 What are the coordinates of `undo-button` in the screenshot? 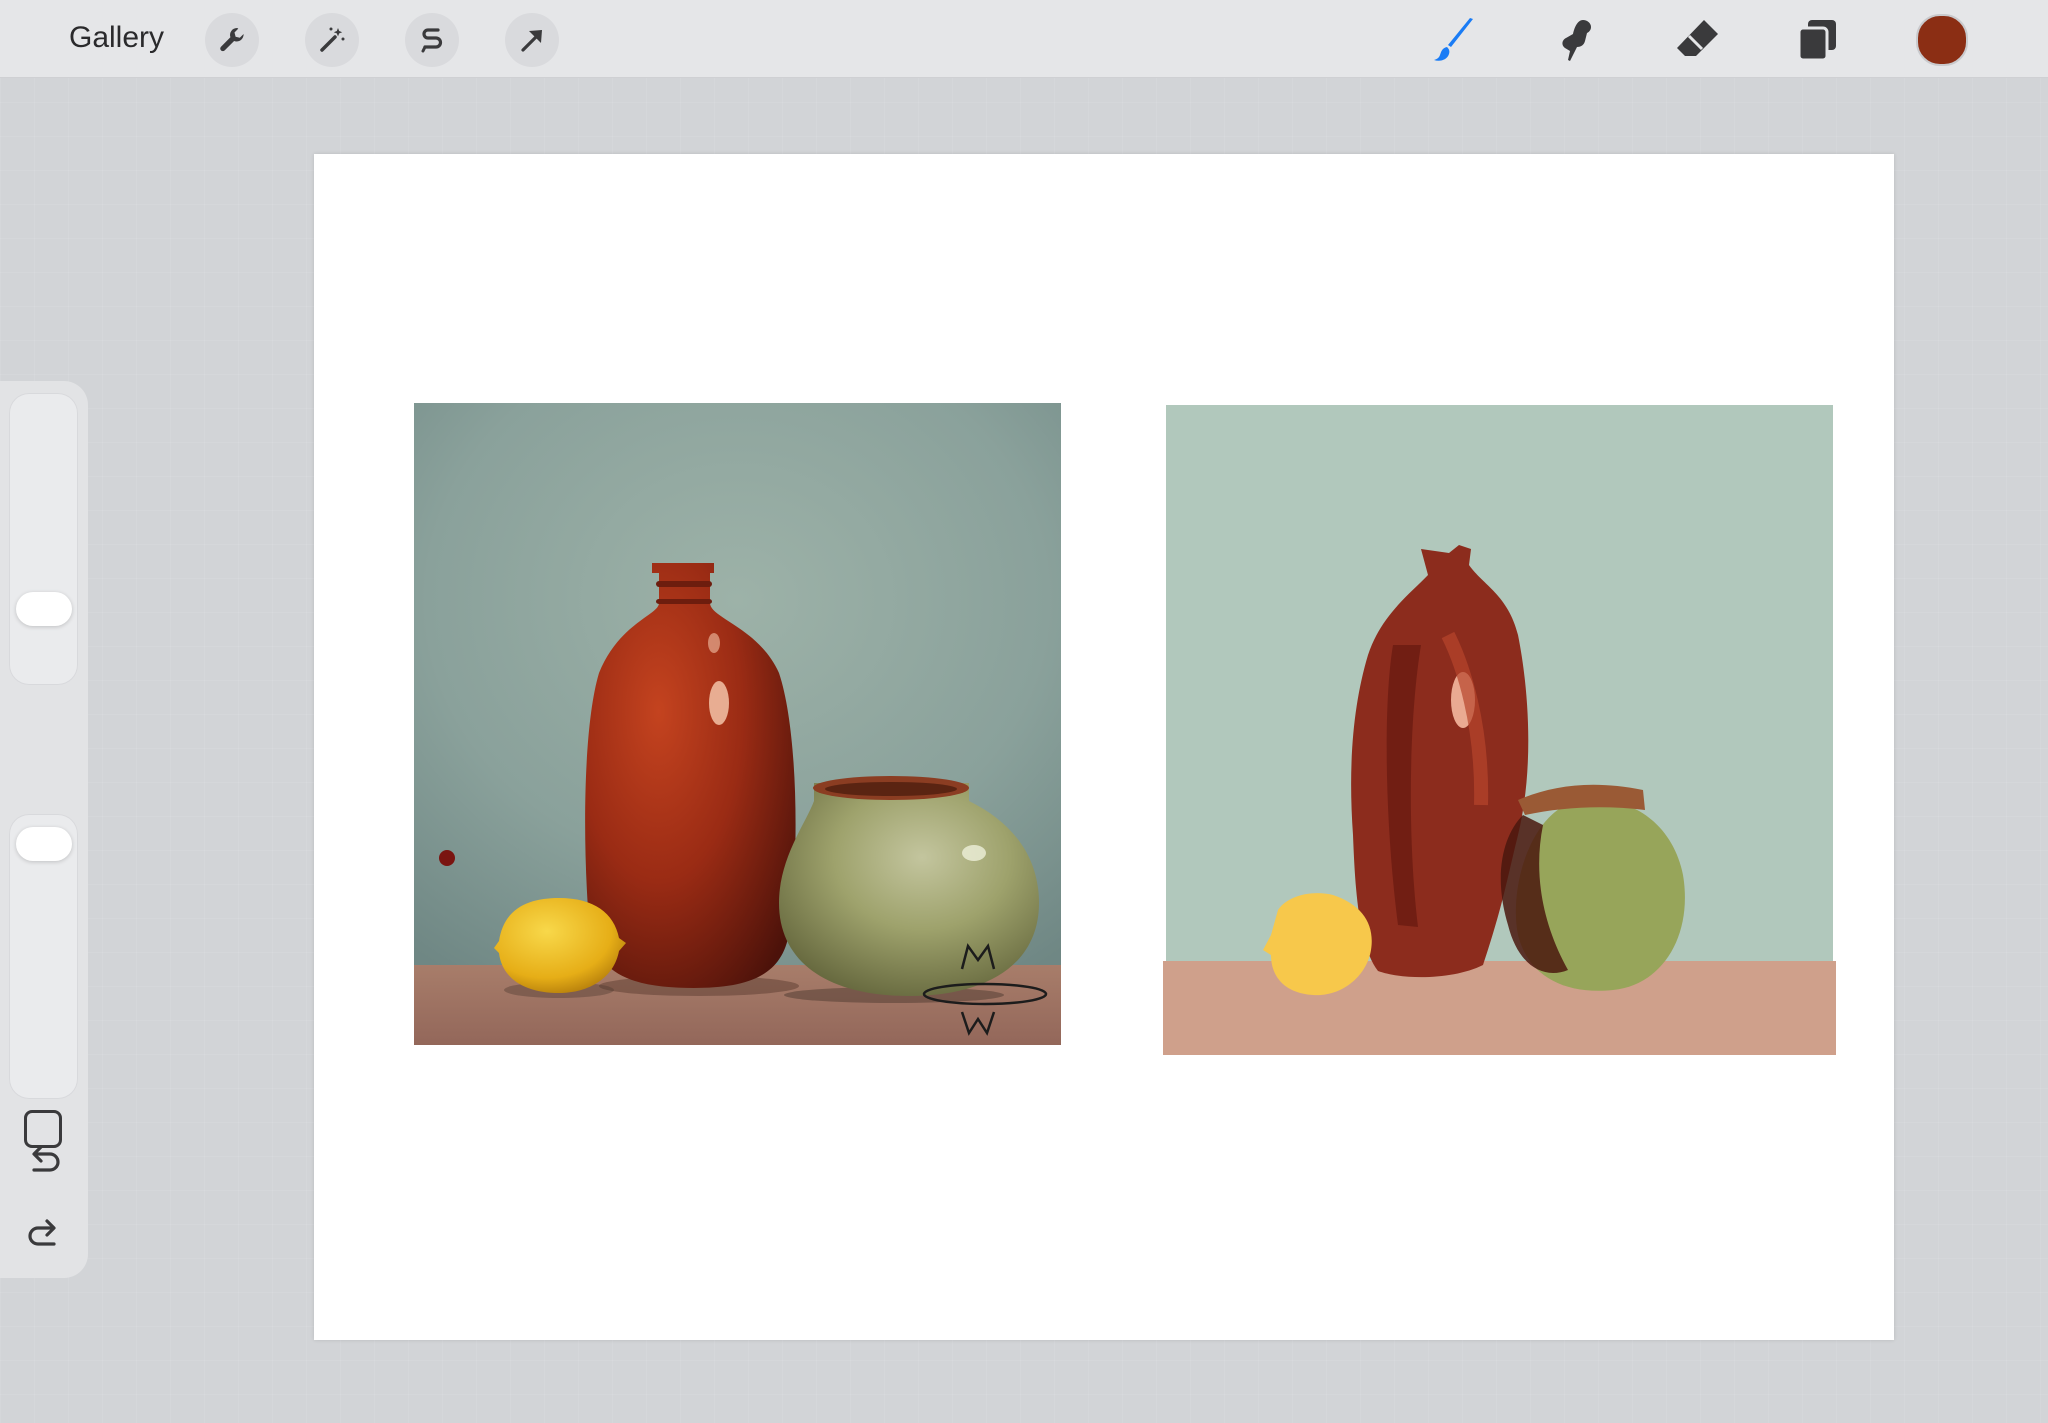 It's located at (44, 1160).